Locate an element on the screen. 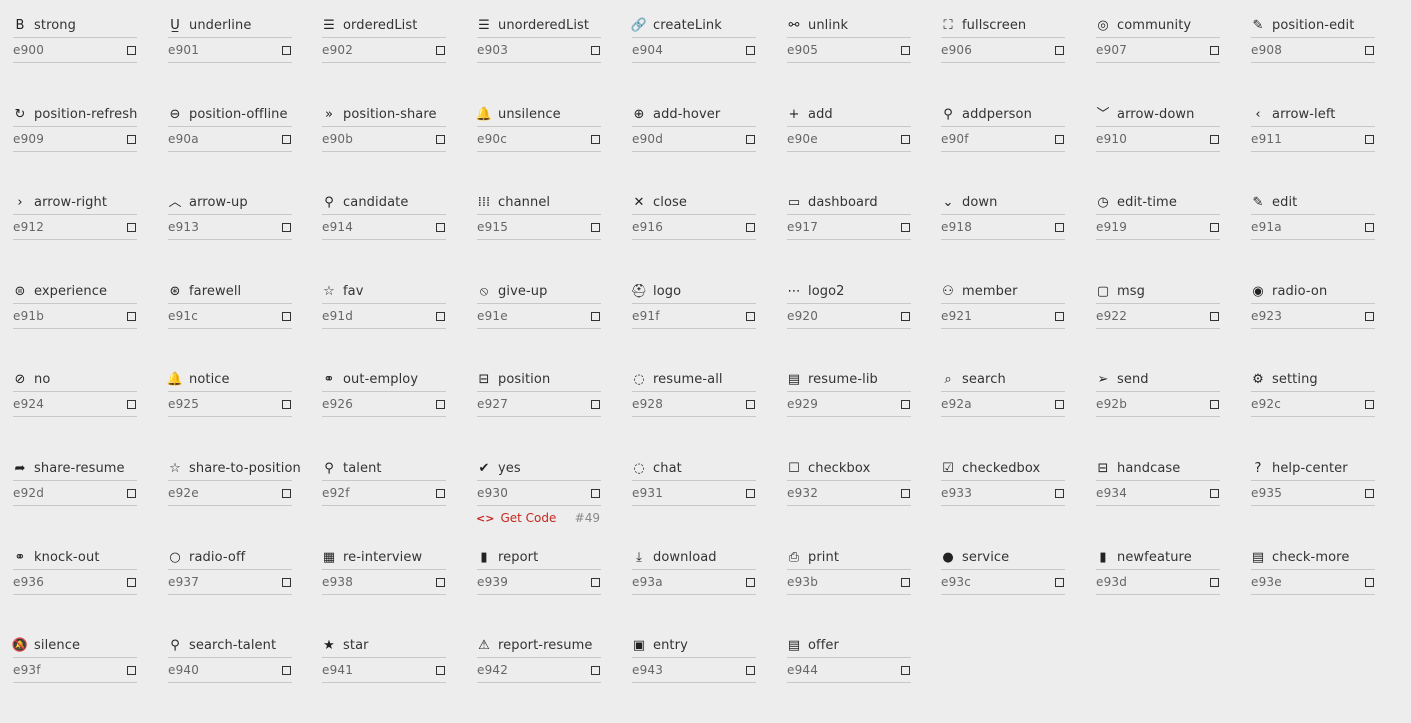  glyph-name: add-hover is located at coordinates (687, 114).